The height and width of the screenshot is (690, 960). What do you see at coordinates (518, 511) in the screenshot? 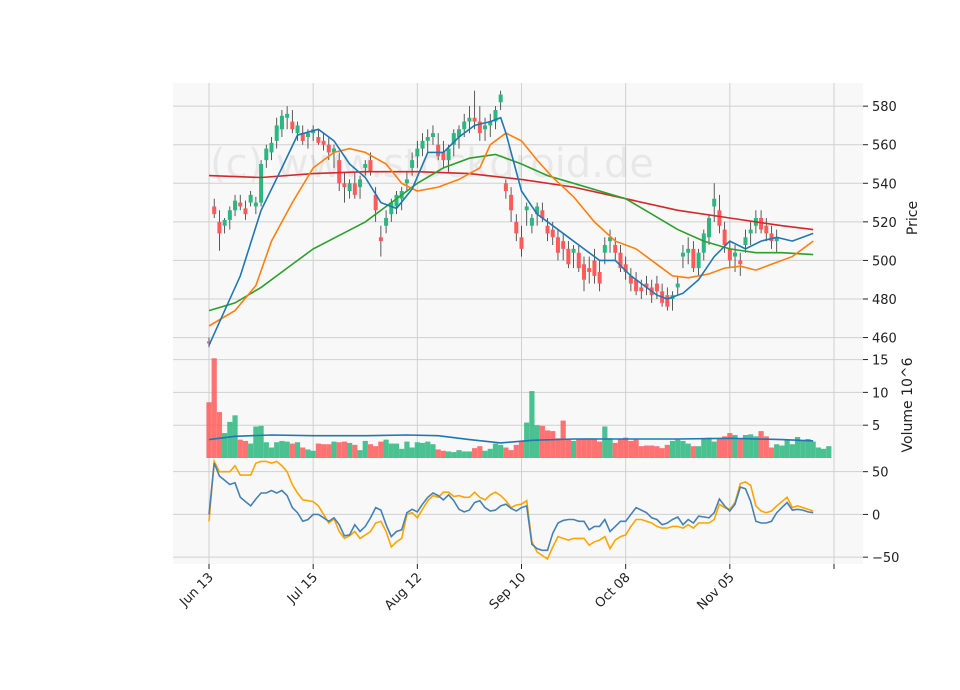
I see `oscillator-panel-background` at bounding box center [518, 511].